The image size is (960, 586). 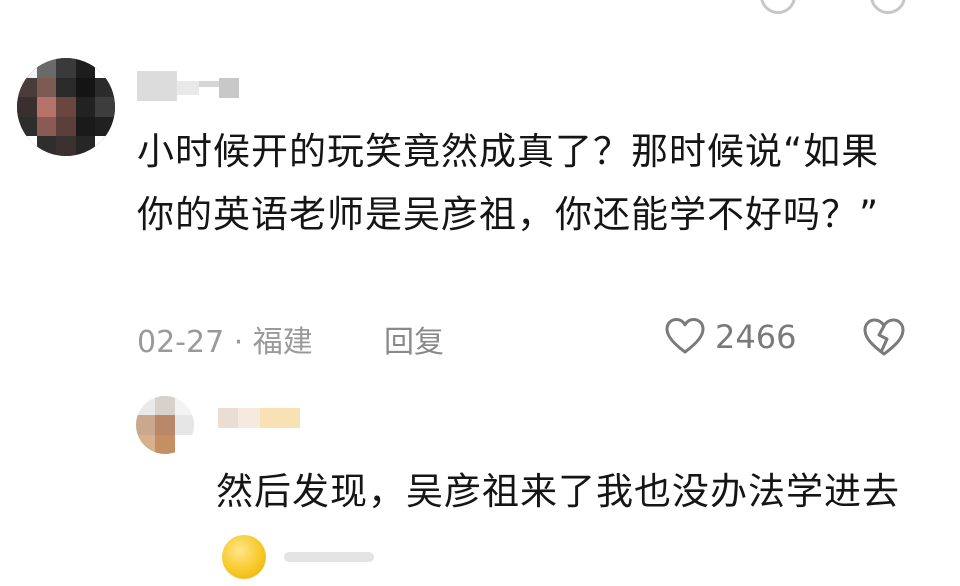 I want to click on comment-text: 小时候开的玩笑竟然成真了？那时候说“如果你的英语老师是吴彦祖，你还能学不好吗？”, so click(x=508, y=183).